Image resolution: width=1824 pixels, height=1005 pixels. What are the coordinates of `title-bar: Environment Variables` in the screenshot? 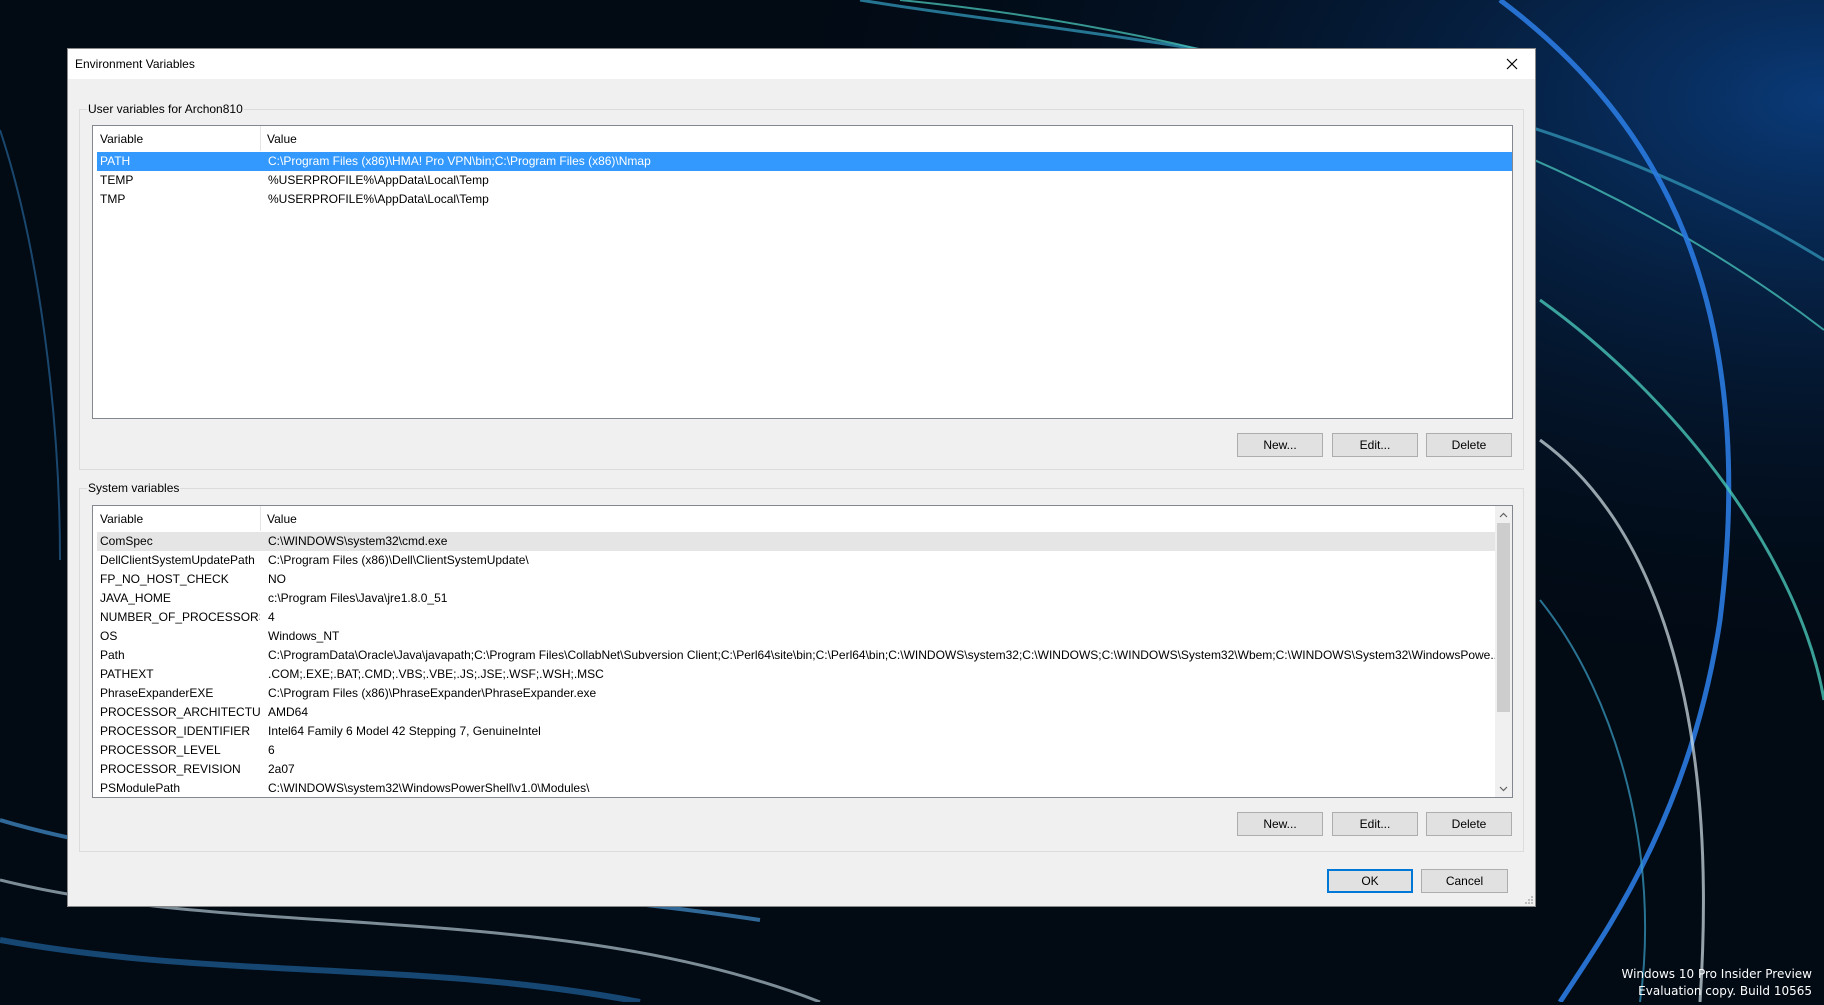 It's located at (801, 64).